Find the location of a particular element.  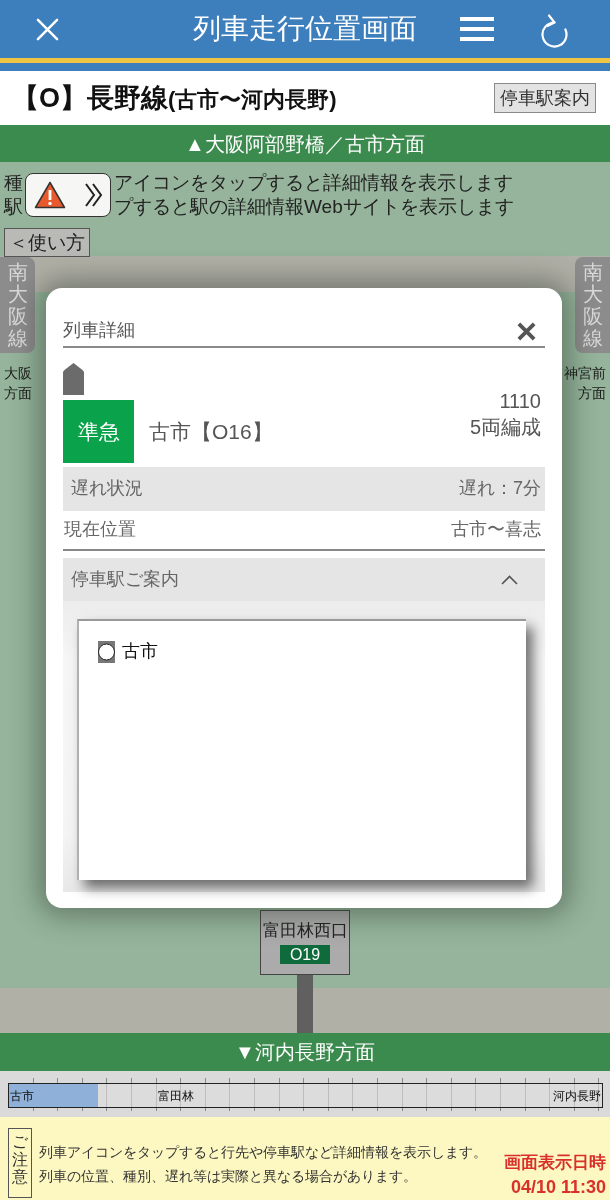

station-name: 富田林西口 is located at coordinates (305, 931).